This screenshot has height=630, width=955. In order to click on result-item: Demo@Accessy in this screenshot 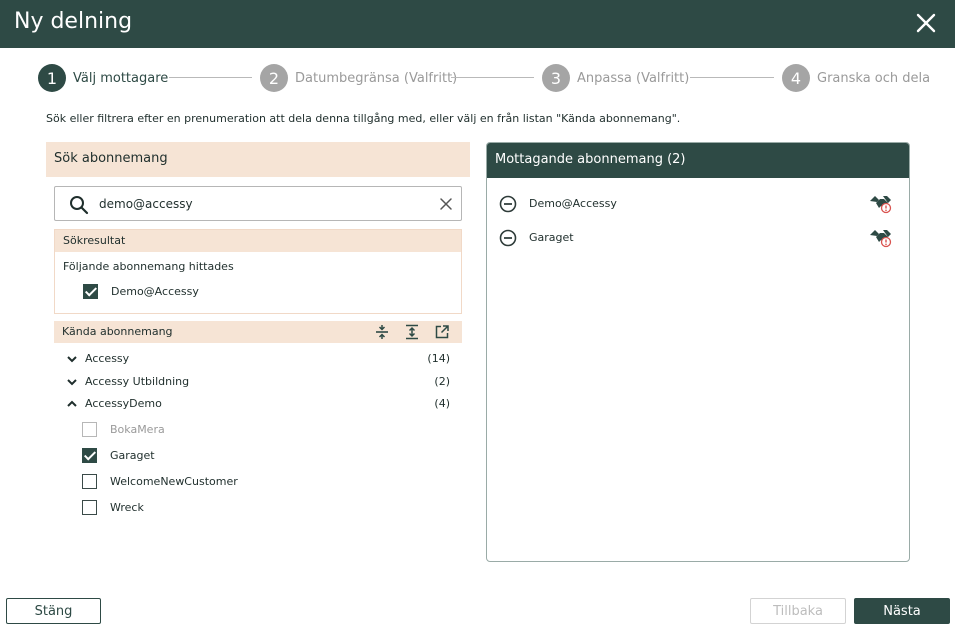, I will do `click(141, 291)`.